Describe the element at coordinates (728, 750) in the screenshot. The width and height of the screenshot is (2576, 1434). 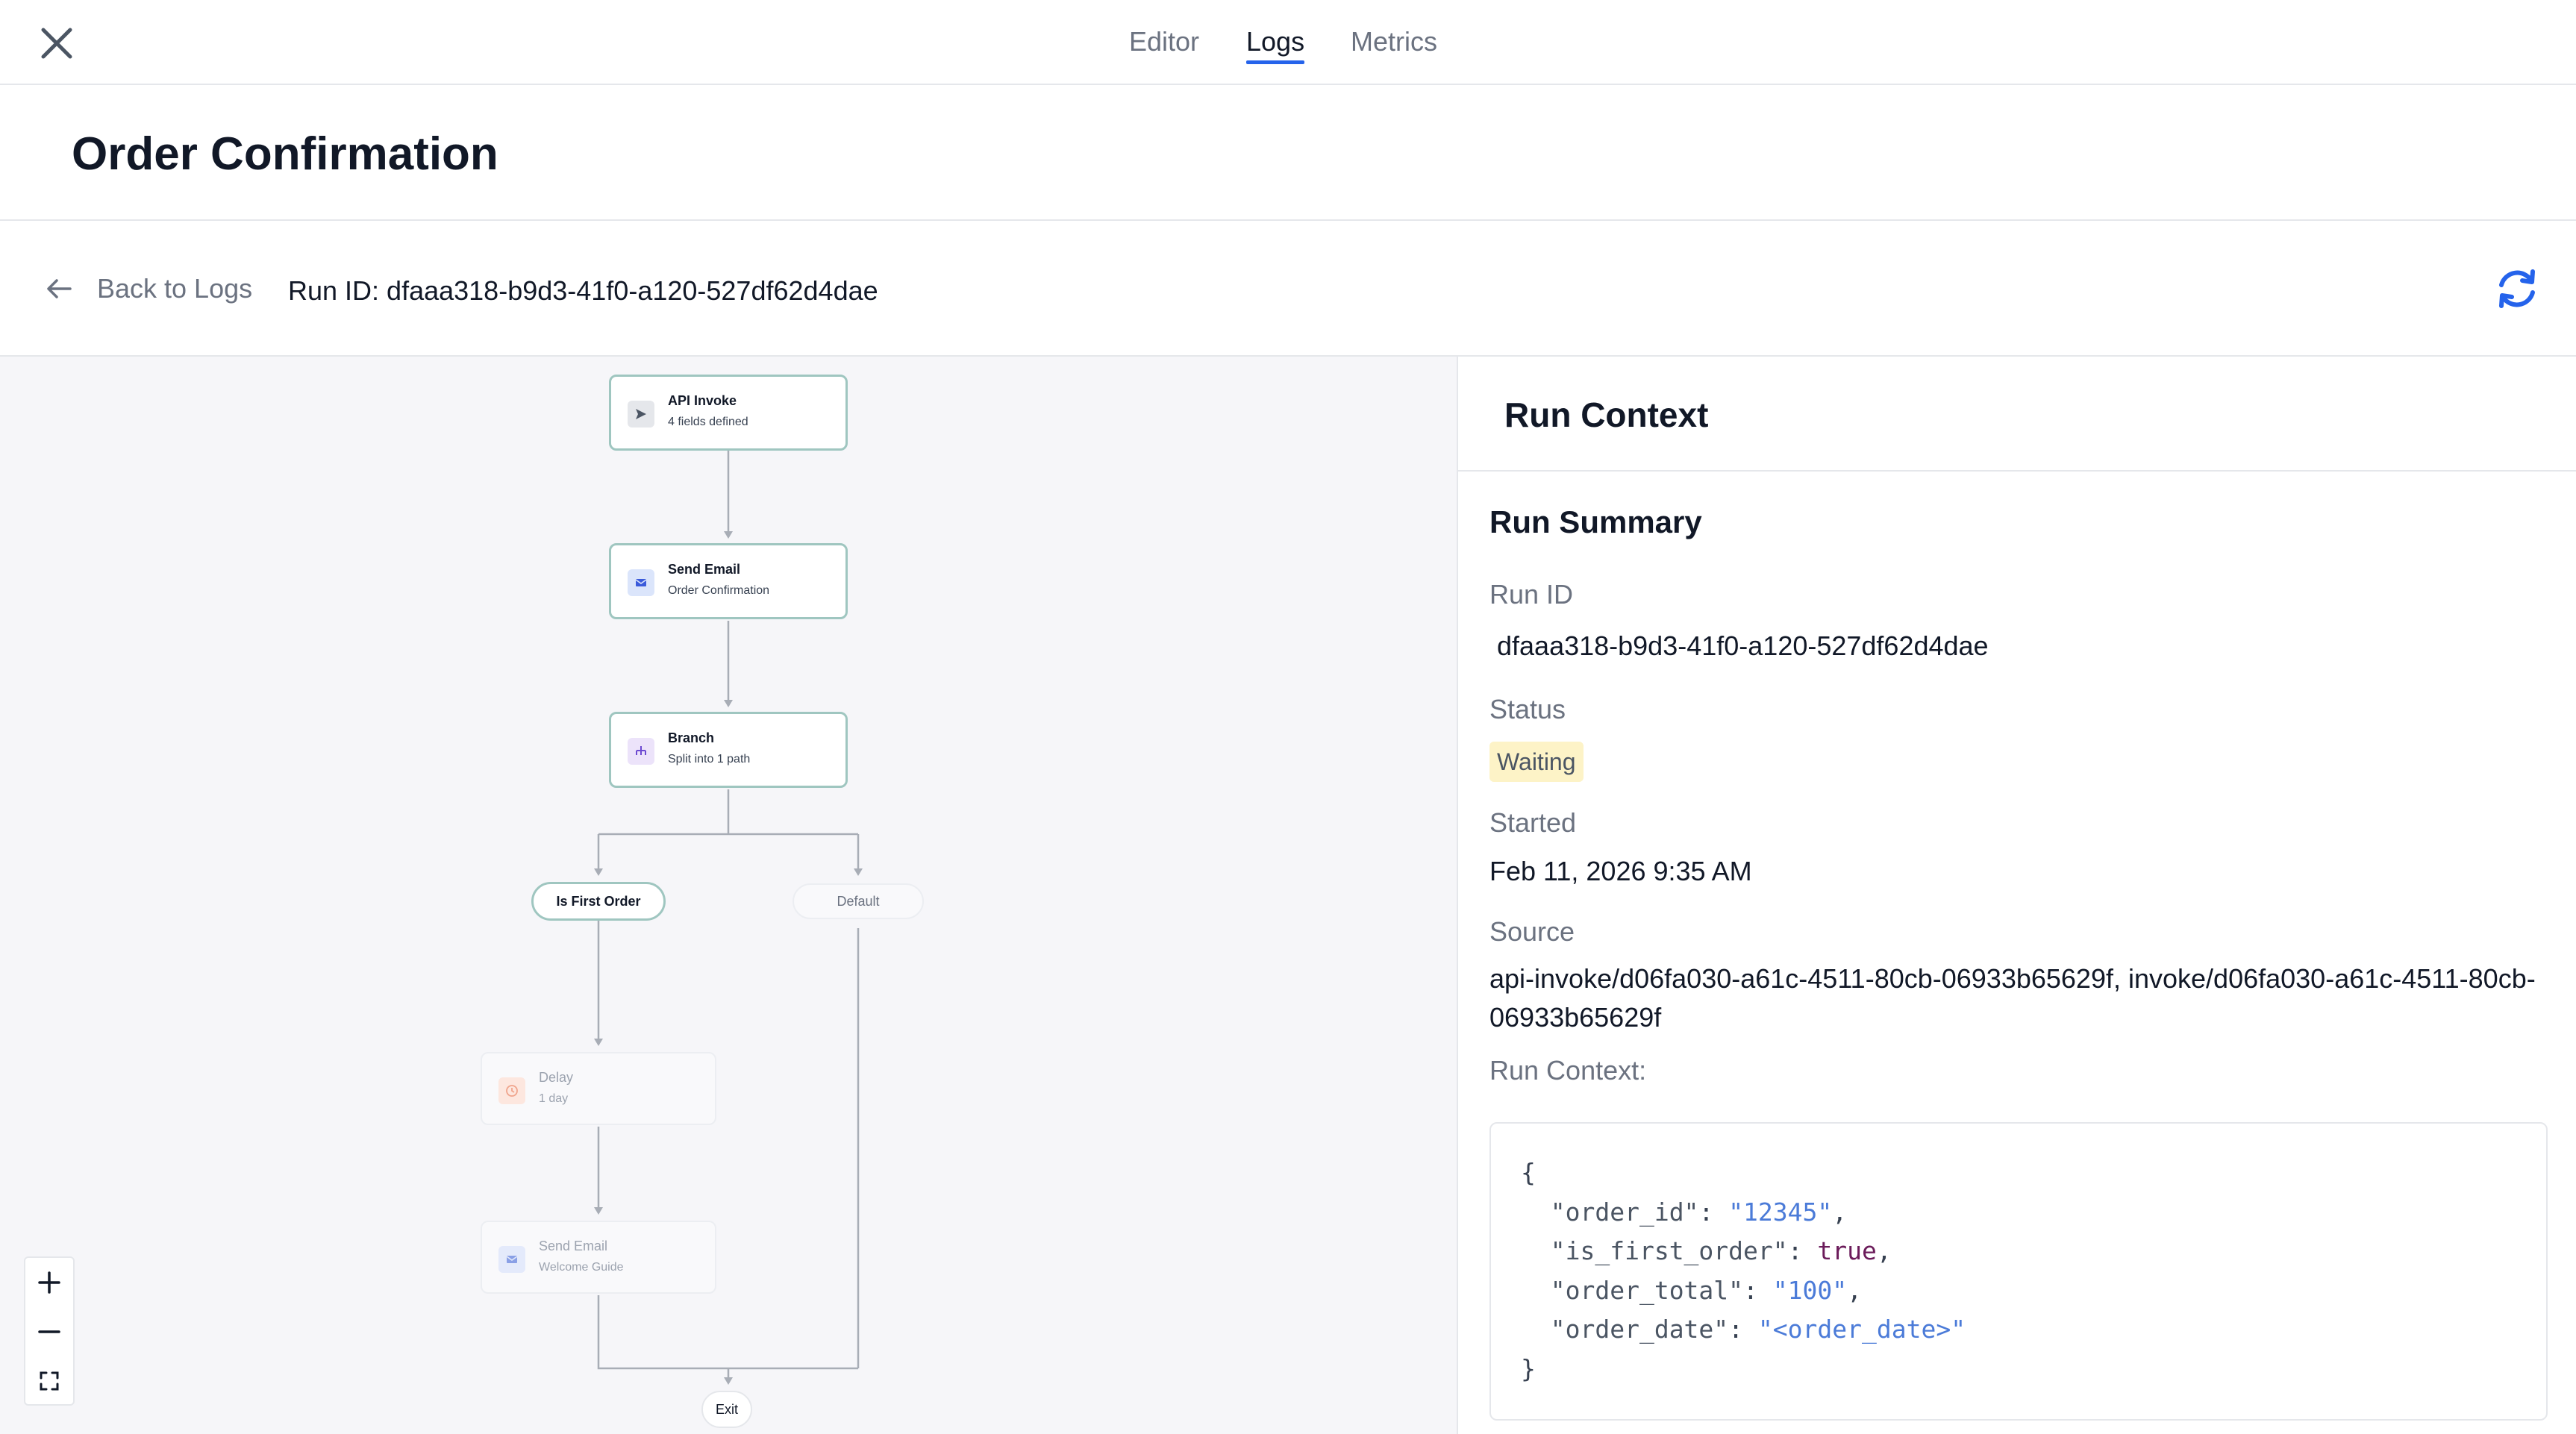
I see `workflow-node-branch: Branch Split into 1 path` at that location.